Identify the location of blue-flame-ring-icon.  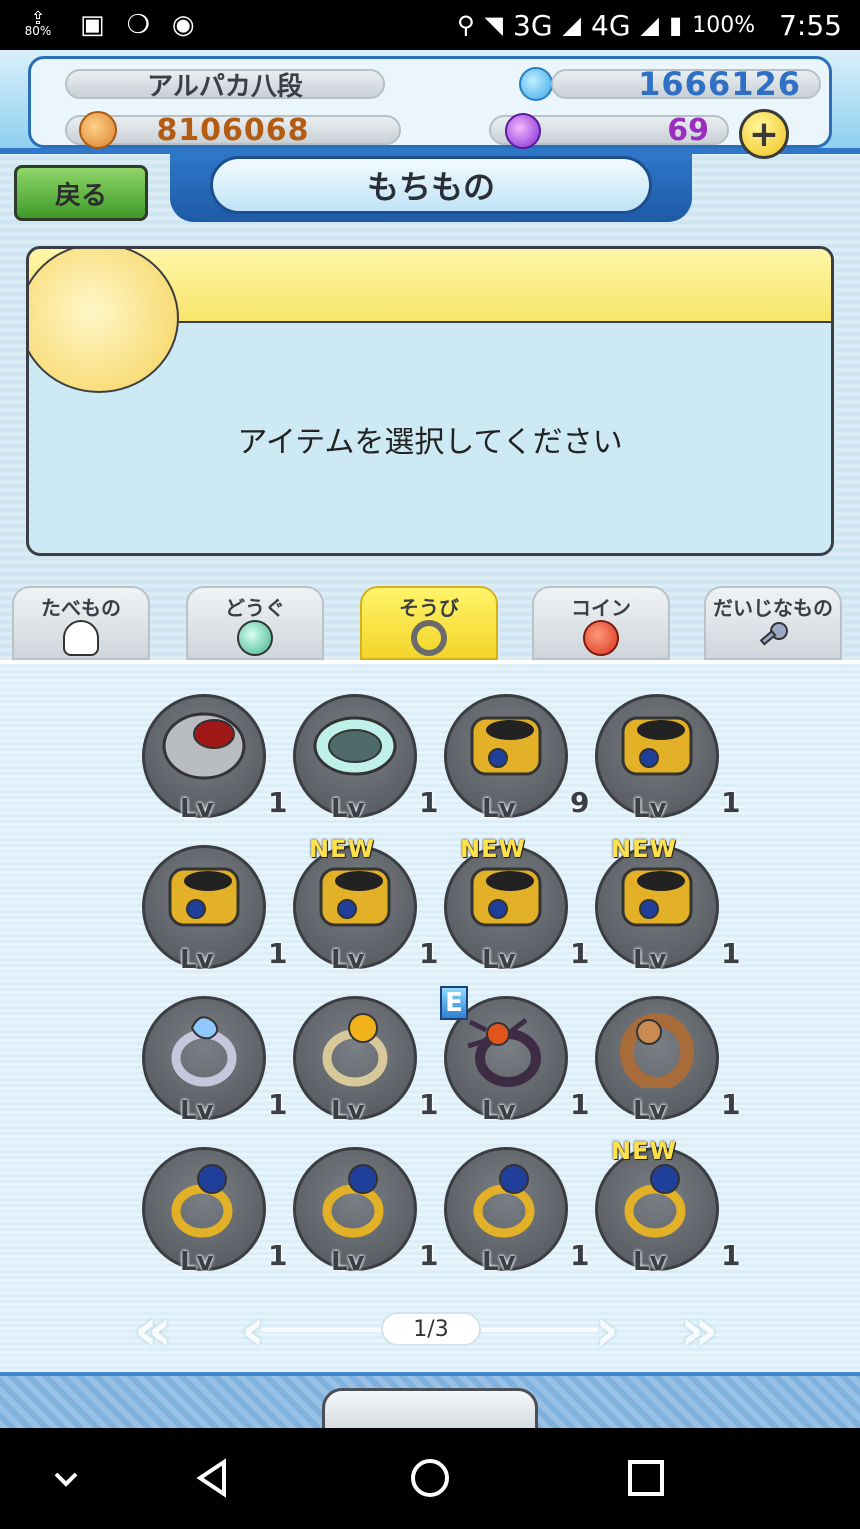
(204, 1051).